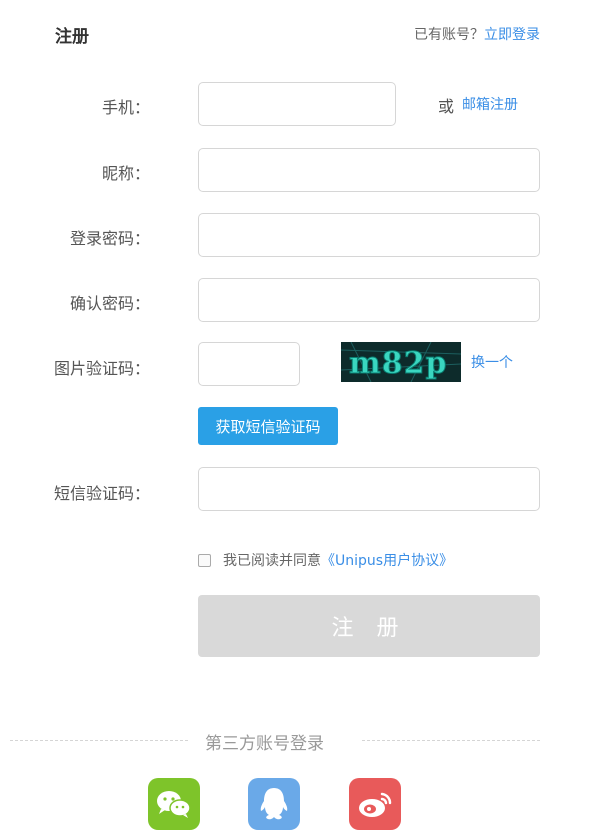  I want to click on wechat-login-button, so click(174, 804).